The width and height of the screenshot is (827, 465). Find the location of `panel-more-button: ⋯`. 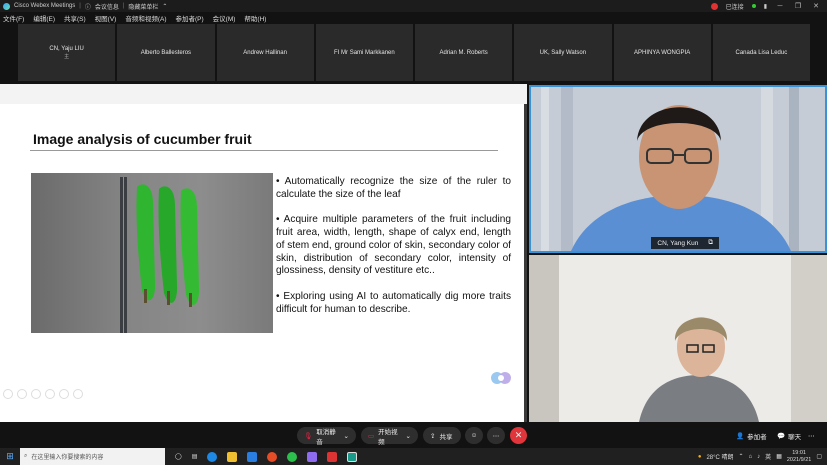

panel-more-button: ⋯ is located at coordinates (811, 435).